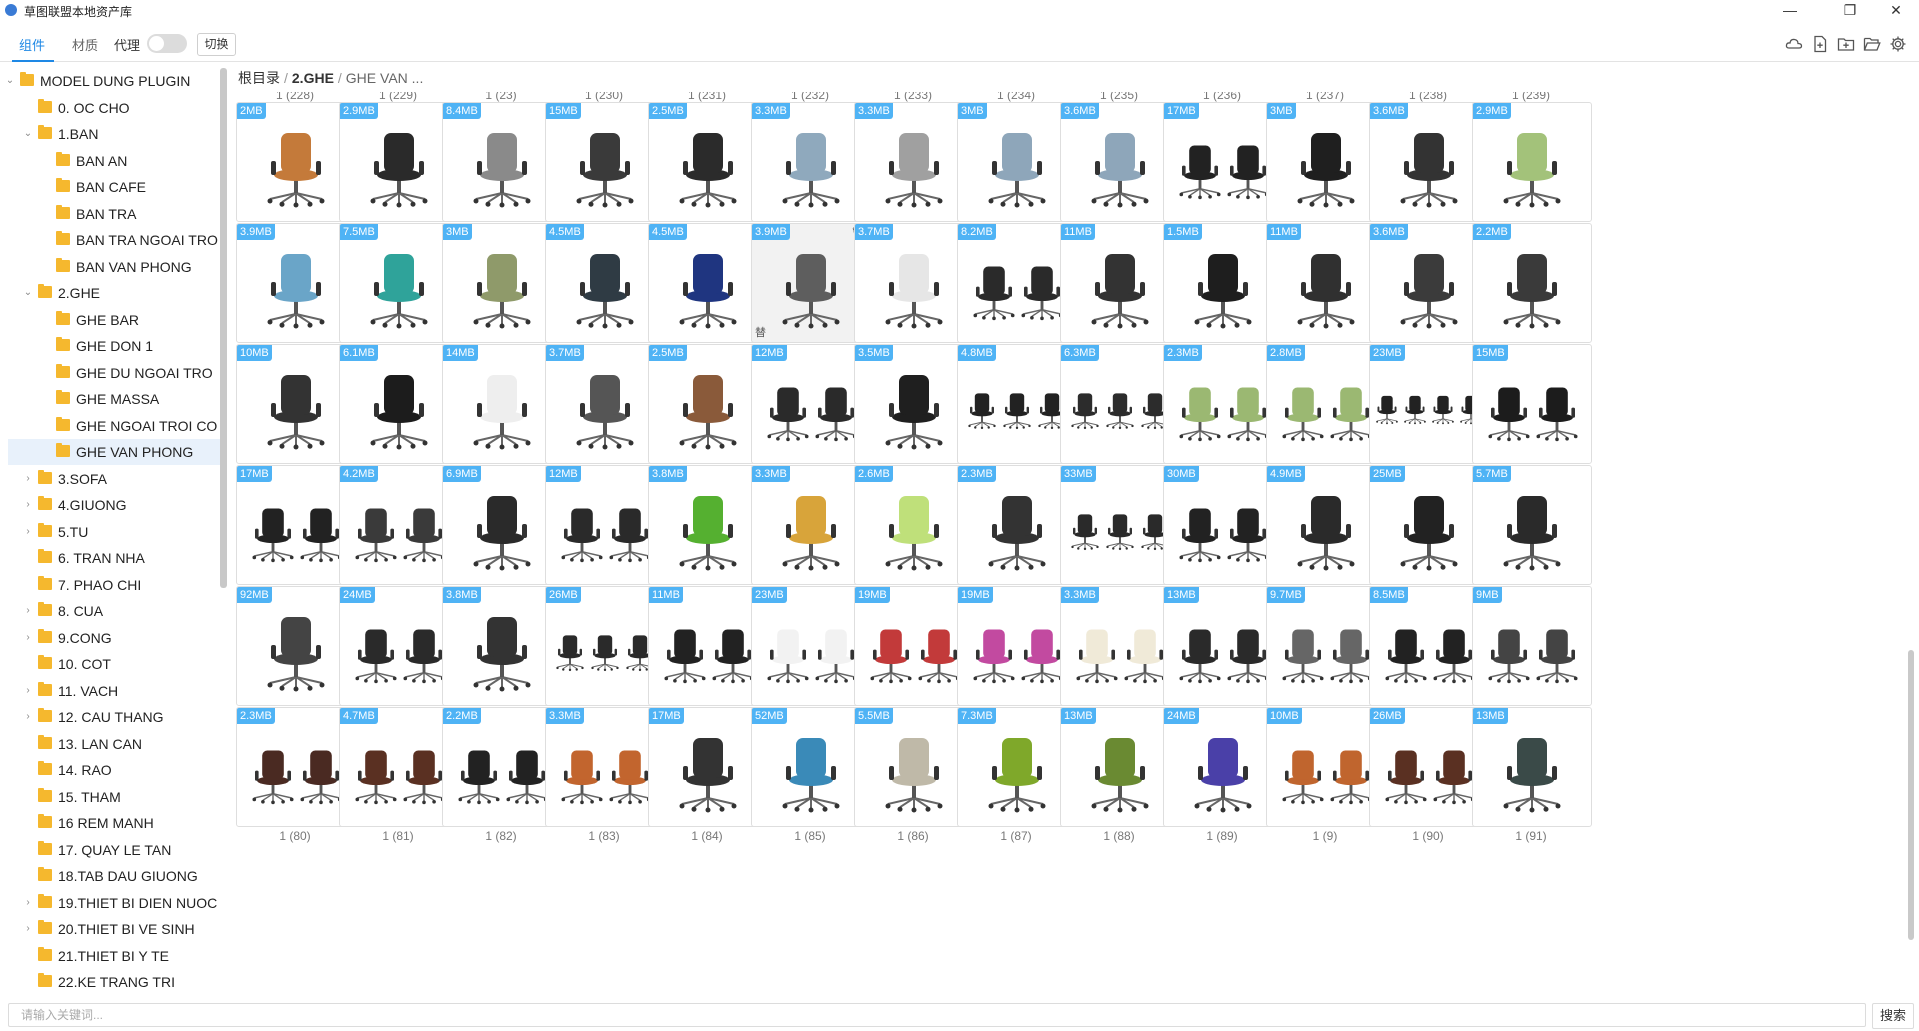 Image resolution: width=1919 pixels, height=1031 pixels. What do you see at coordinates (114, 691) in the screenshot?
I see `tree-item: › 11. VACH` at bounding box center [114, 691].